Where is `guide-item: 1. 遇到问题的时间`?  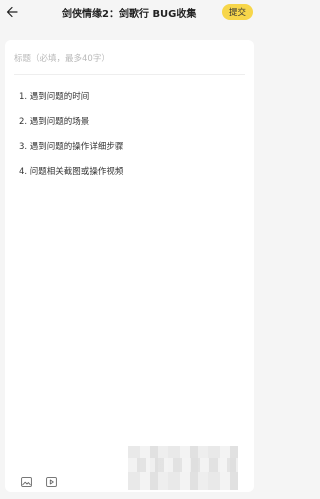 guide-item: 1. 遇到问题的时间 is located at coordinates (54, 97).